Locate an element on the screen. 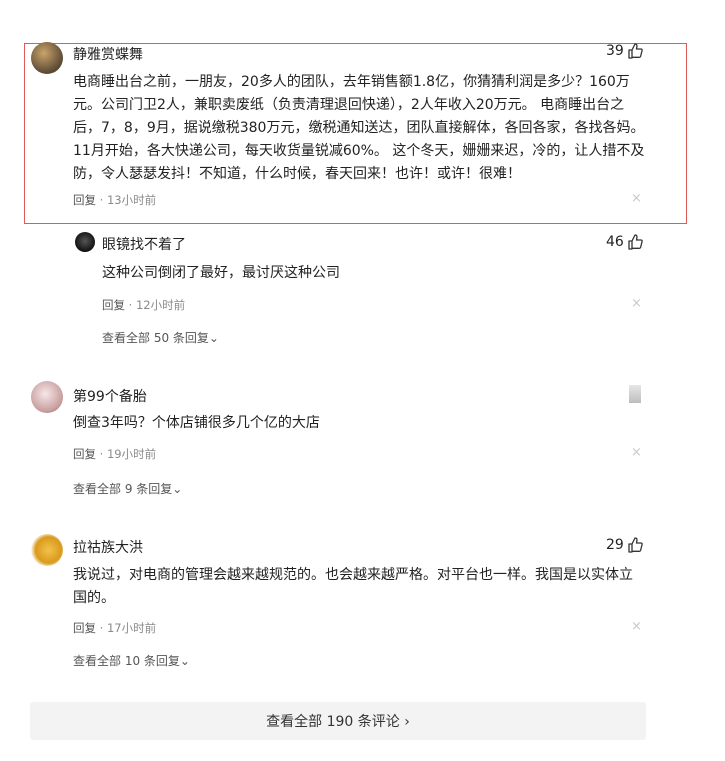 Image resolution: width=725 pixels, height=761 pixels. view-replies-link: 查看全部 50 条回复⌄ is located at coordinates (160, 337).